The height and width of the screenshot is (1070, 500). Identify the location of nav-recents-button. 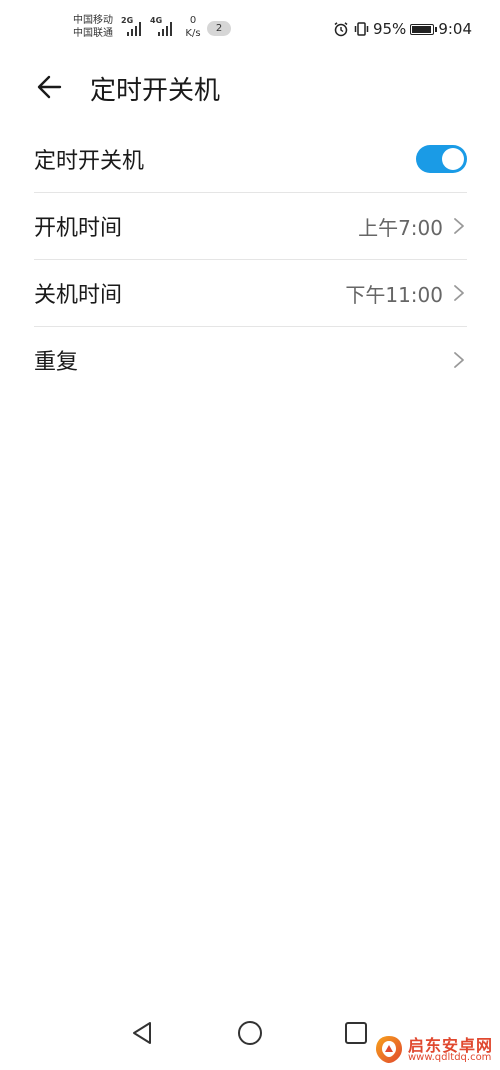
(356, 1033).